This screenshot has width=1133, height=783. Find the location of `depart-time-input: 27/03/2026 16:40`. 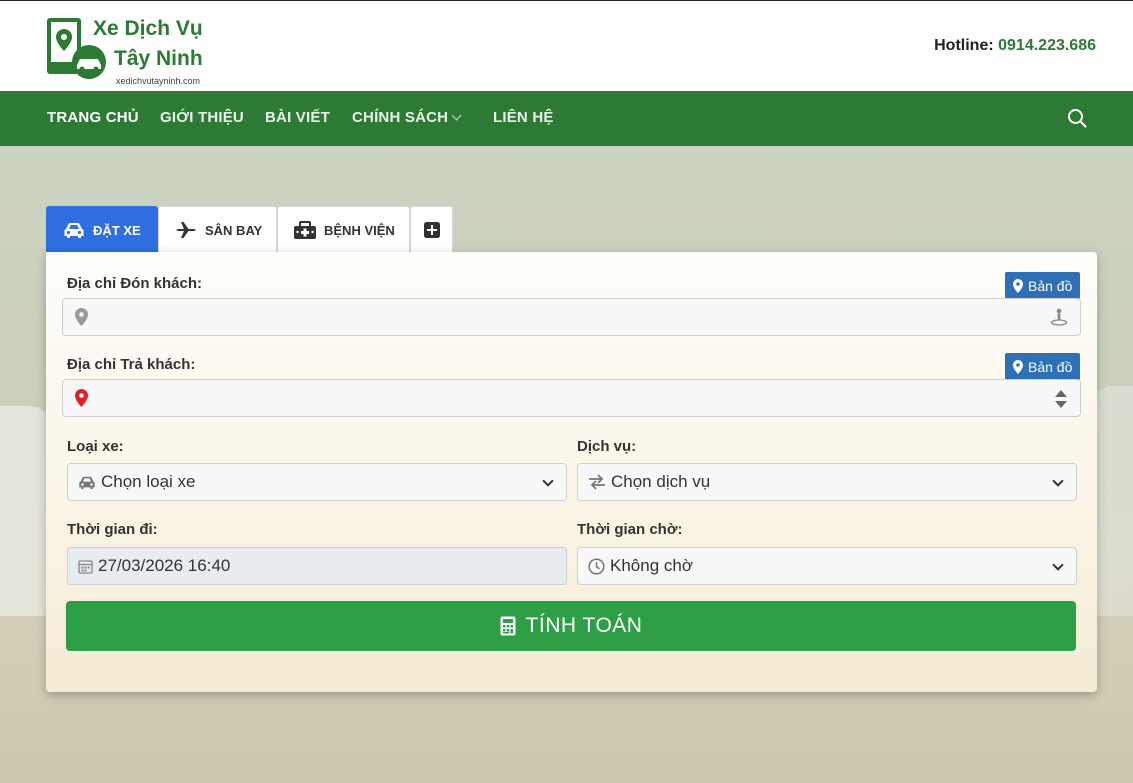

depart-time-input: 27/03/2026 16:40 is located at coordinates (317, 566).